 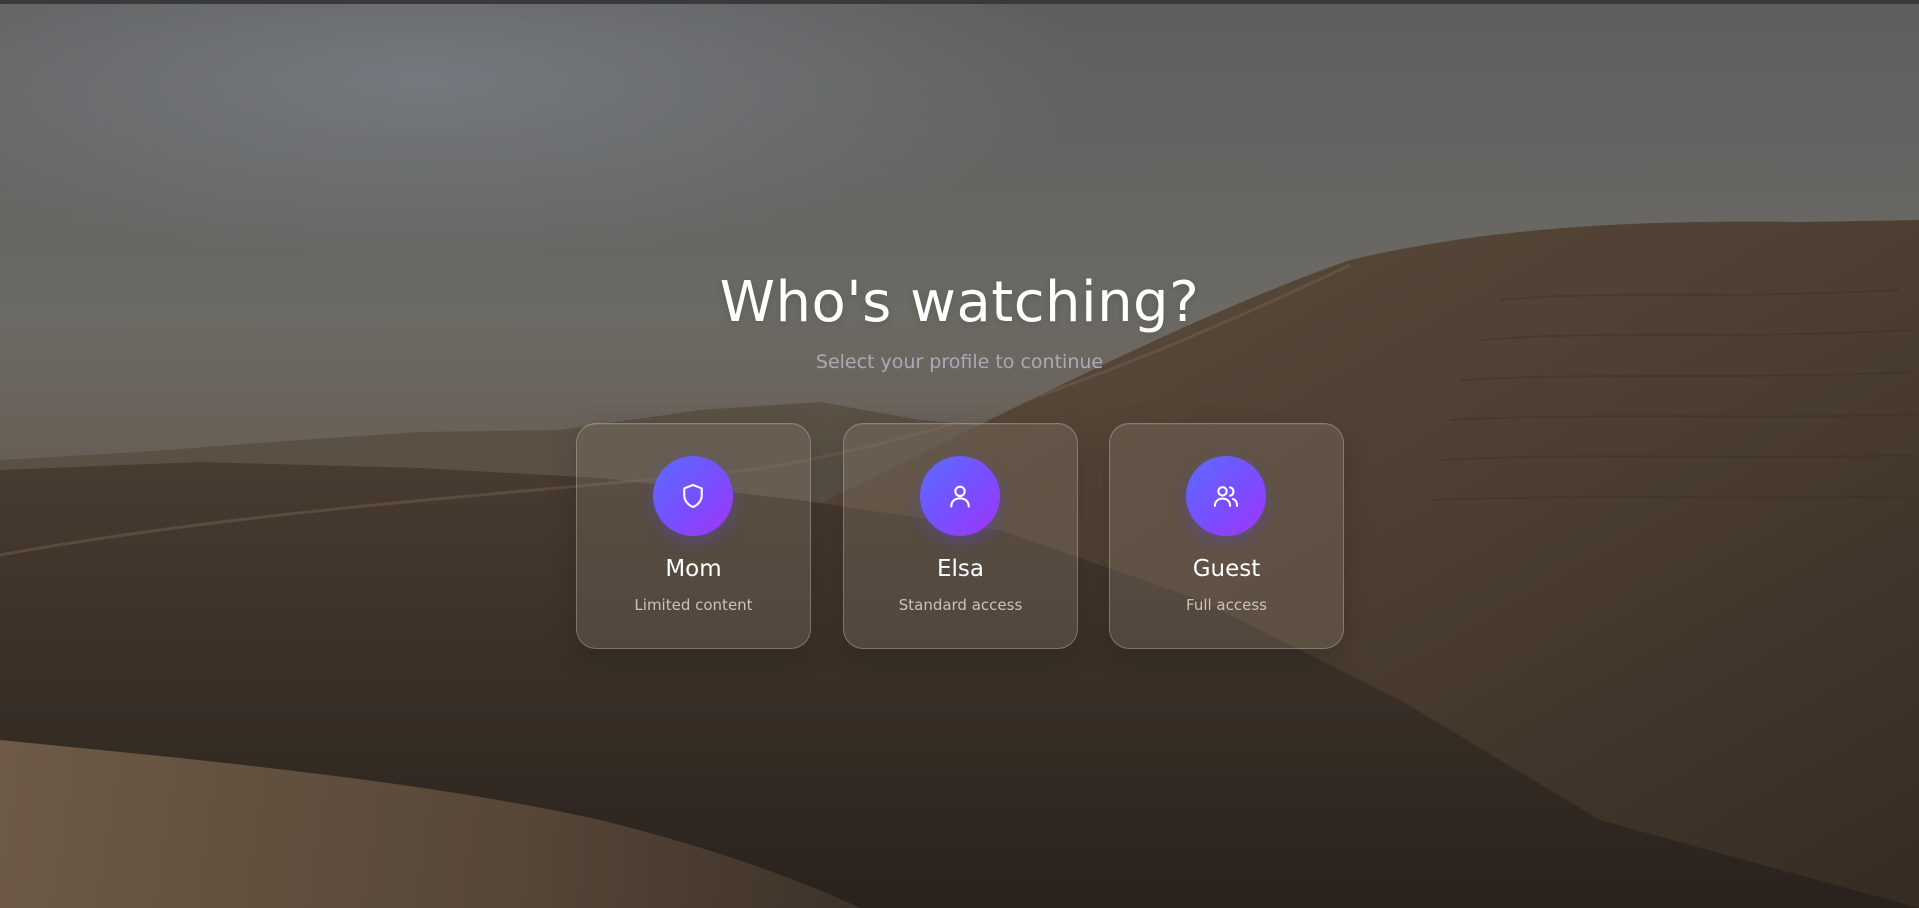 What do you see at coordinates (959, 362) in the screenshot?
I see `page-subtitle: Select your profile to continue` at bounding box center [959, 362].